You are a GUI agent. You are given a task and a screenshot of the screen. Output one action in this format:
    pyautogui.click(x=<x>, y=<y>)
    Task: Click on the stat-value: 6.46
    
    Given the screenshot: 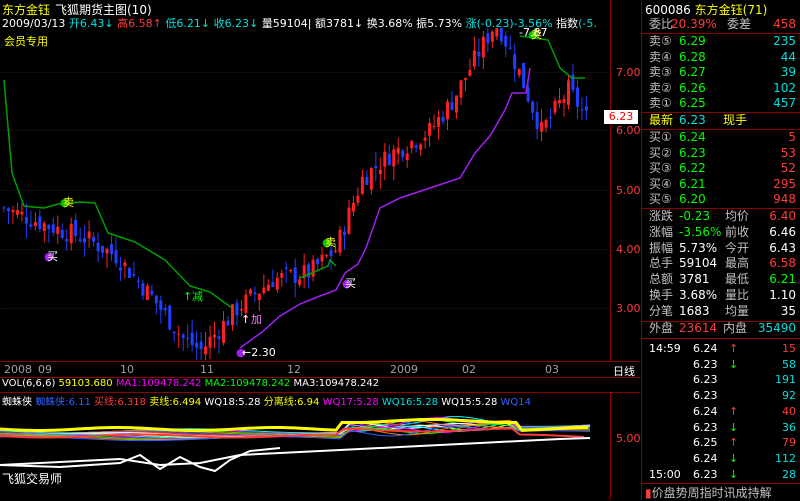 What is the action you would take?
    pyautogui.click(x=782, y=231)
    